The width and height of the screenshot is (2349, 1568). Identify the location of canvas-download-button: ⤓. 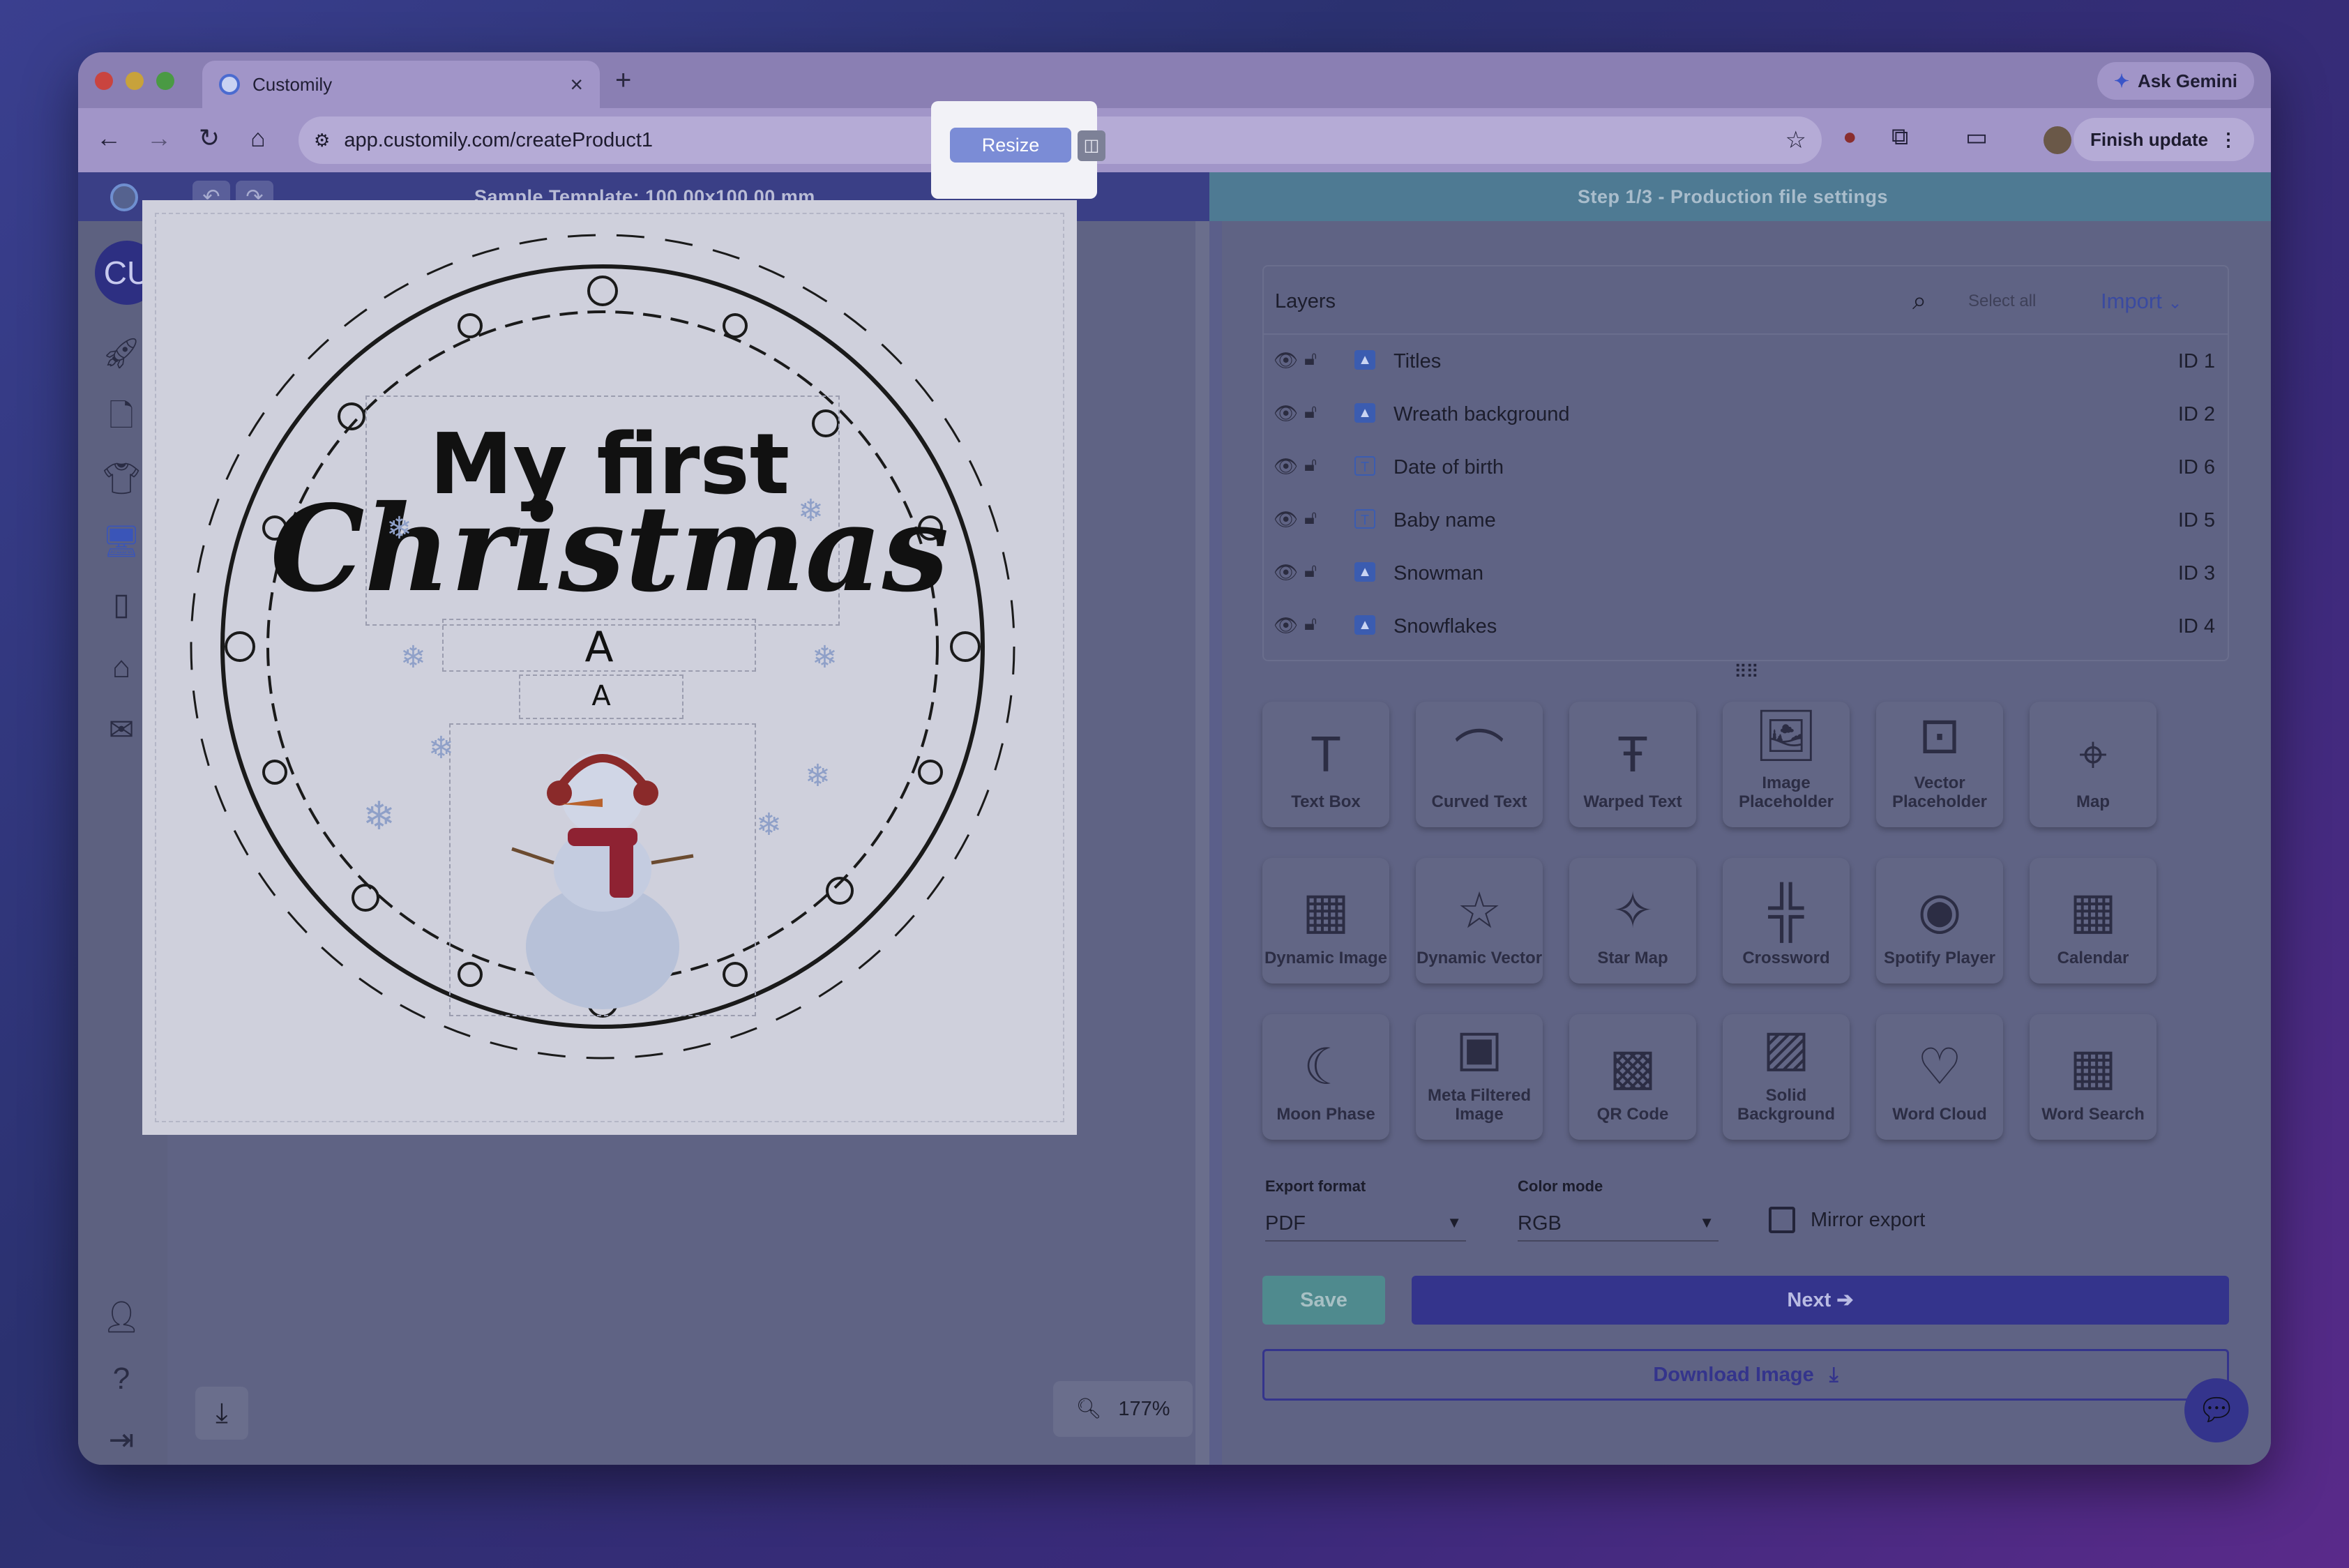
(221, 1413).